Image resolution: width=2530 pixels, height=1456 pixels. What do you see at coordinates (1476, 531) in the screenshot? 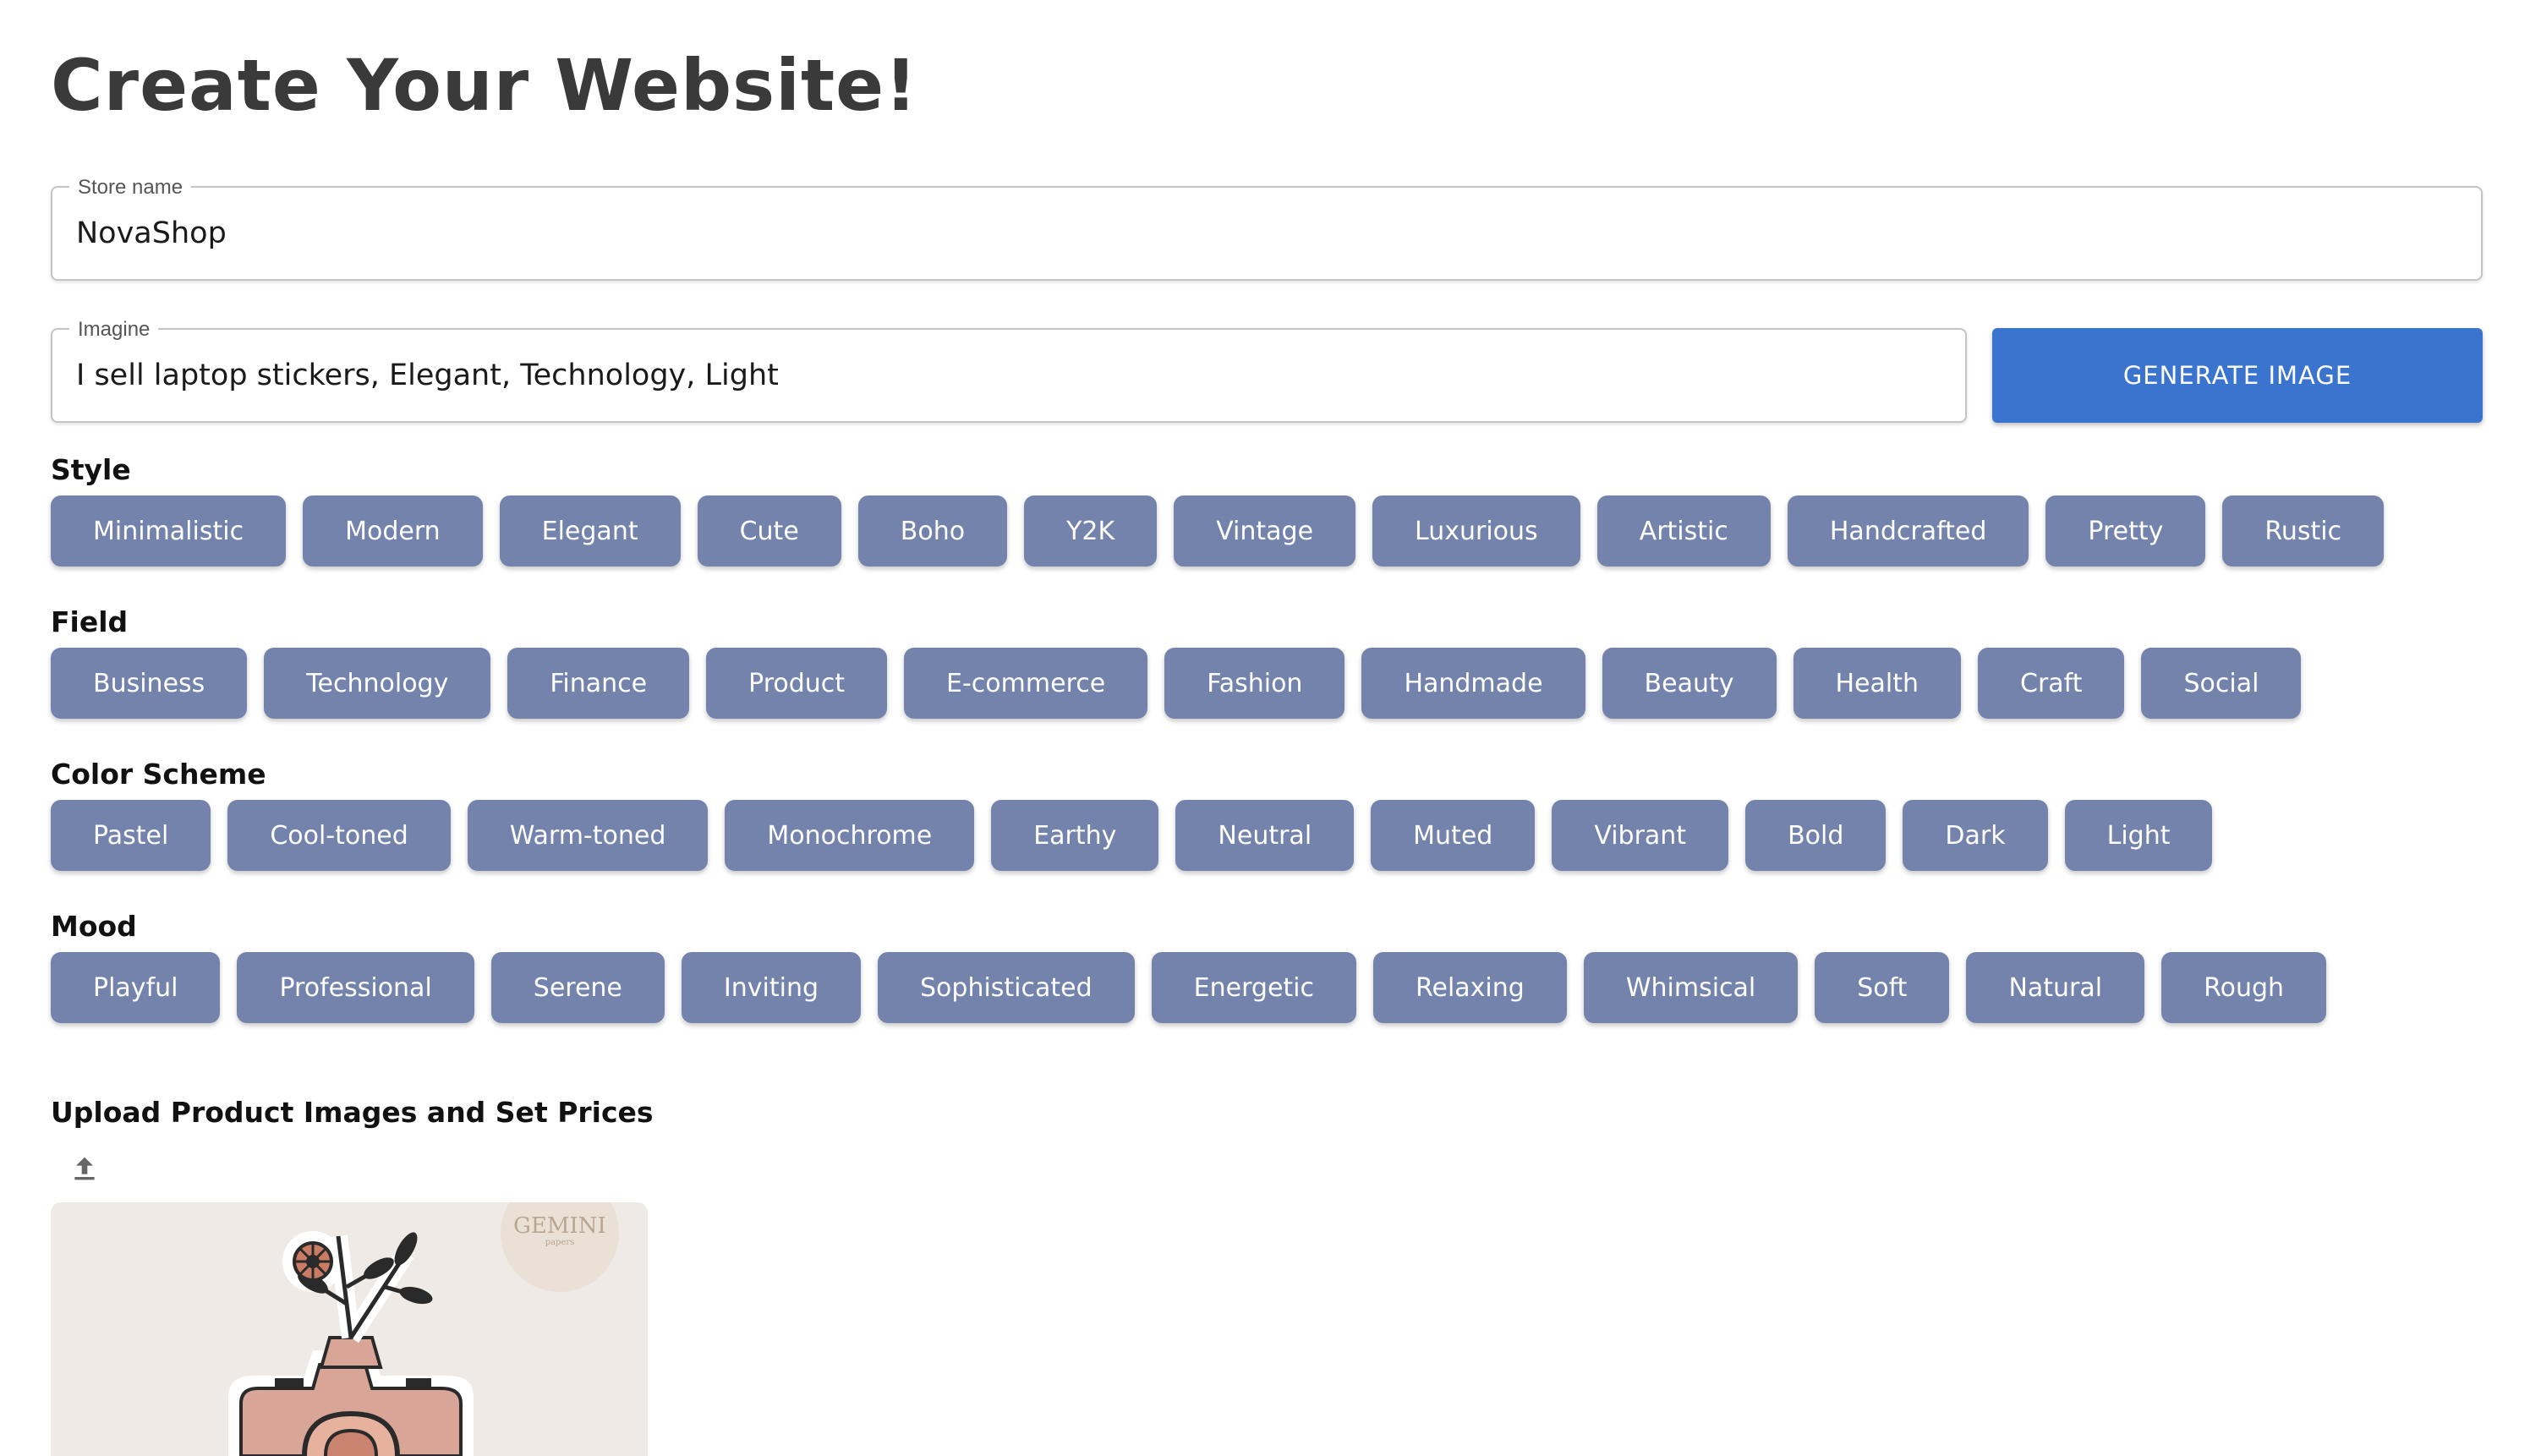
I see `chip-luxurious: Luxurious` at bounding box center [1476, 531].